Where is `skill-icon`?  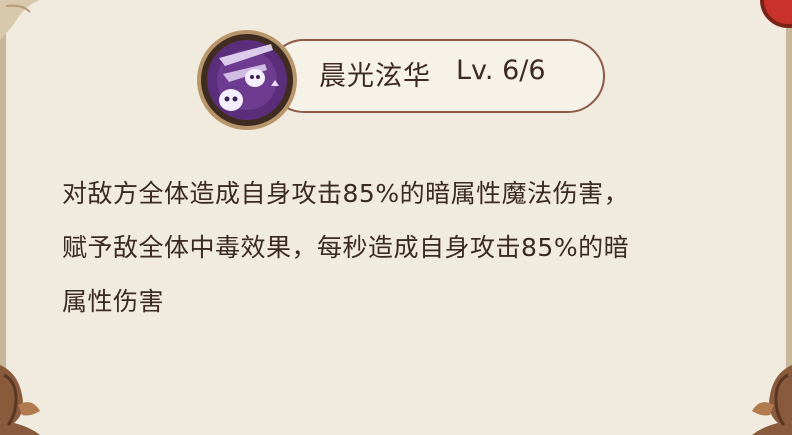
skill-icon is located at coordinates (247, 80).